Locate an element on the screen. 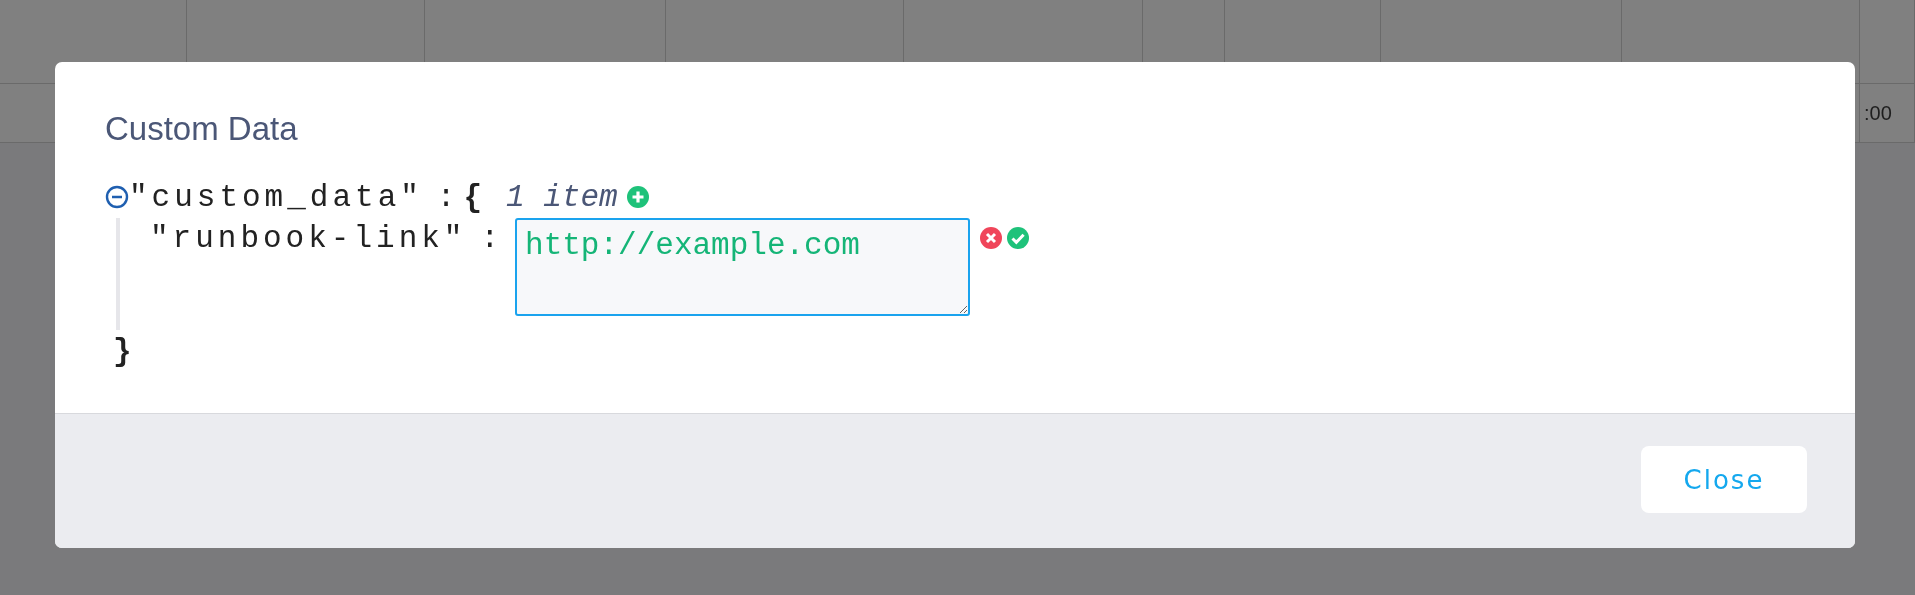 This screenshot has height=595, width=1915. confirm-icon is located at coordinates (1018, 238).